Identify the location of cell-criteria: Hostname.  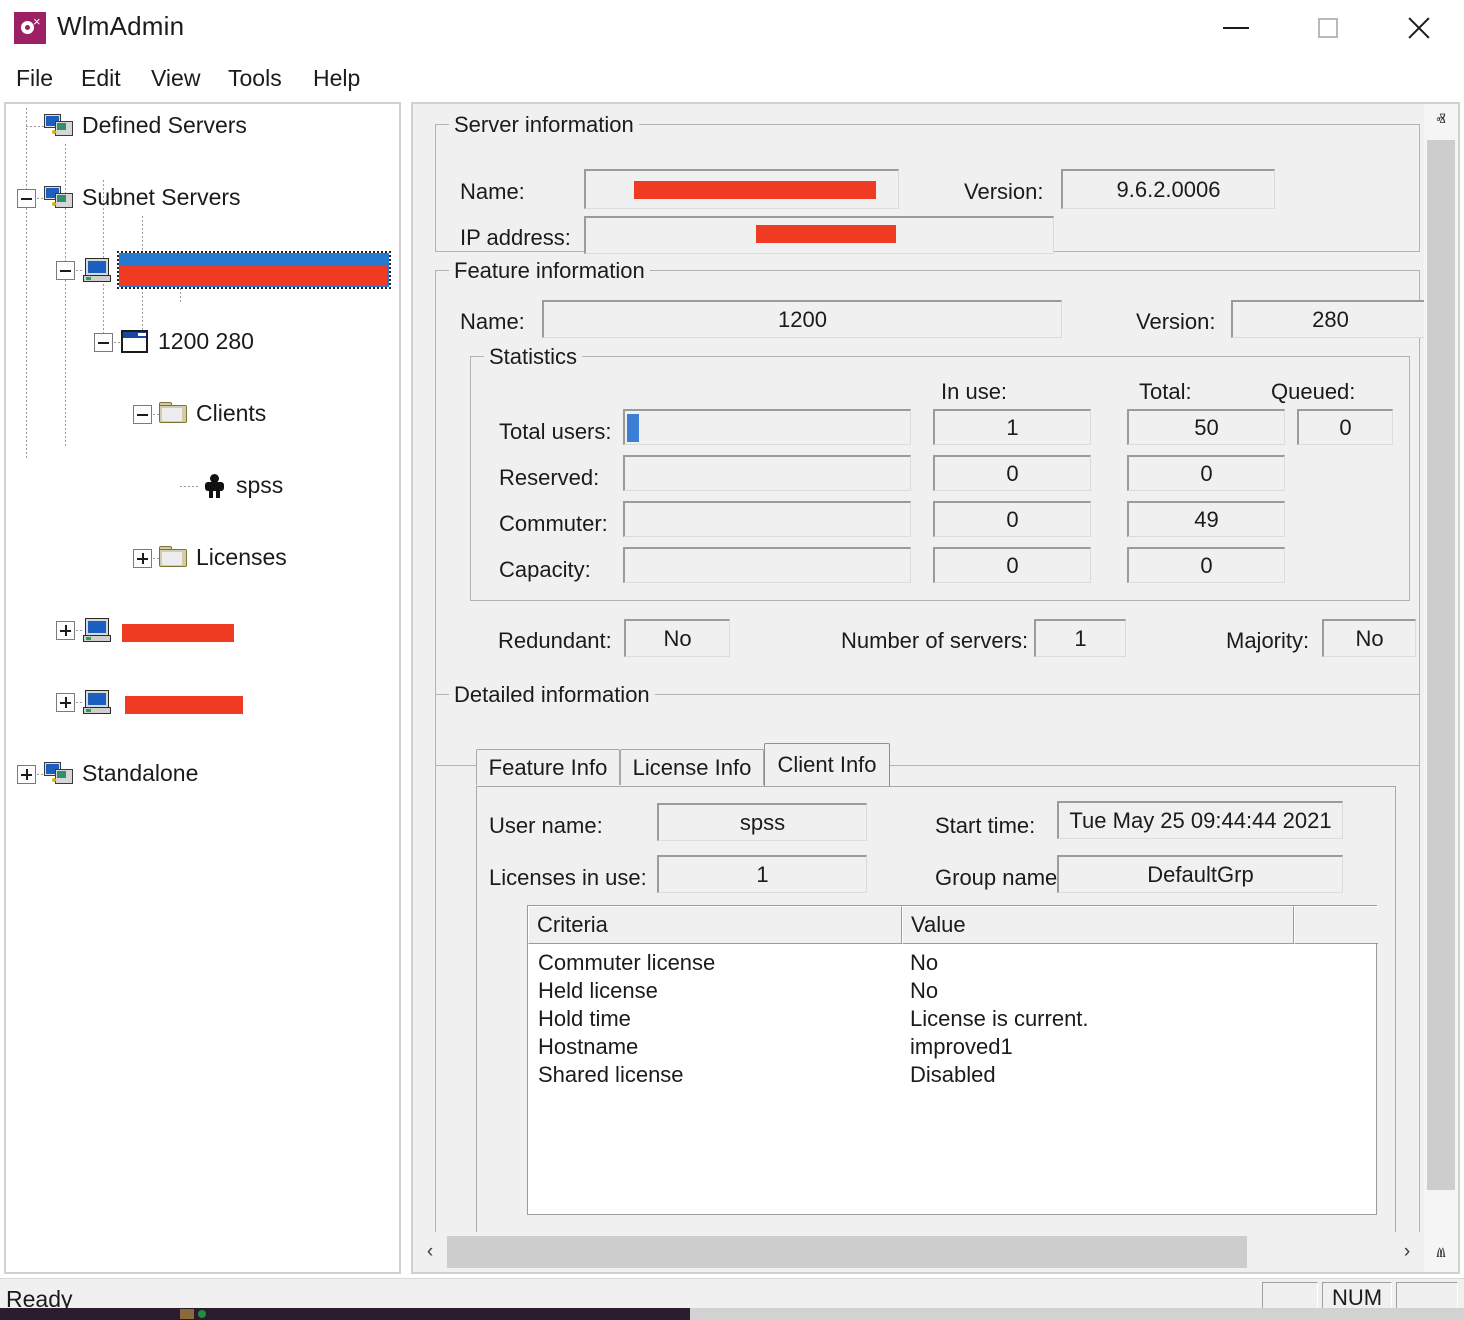
(588, 1046).